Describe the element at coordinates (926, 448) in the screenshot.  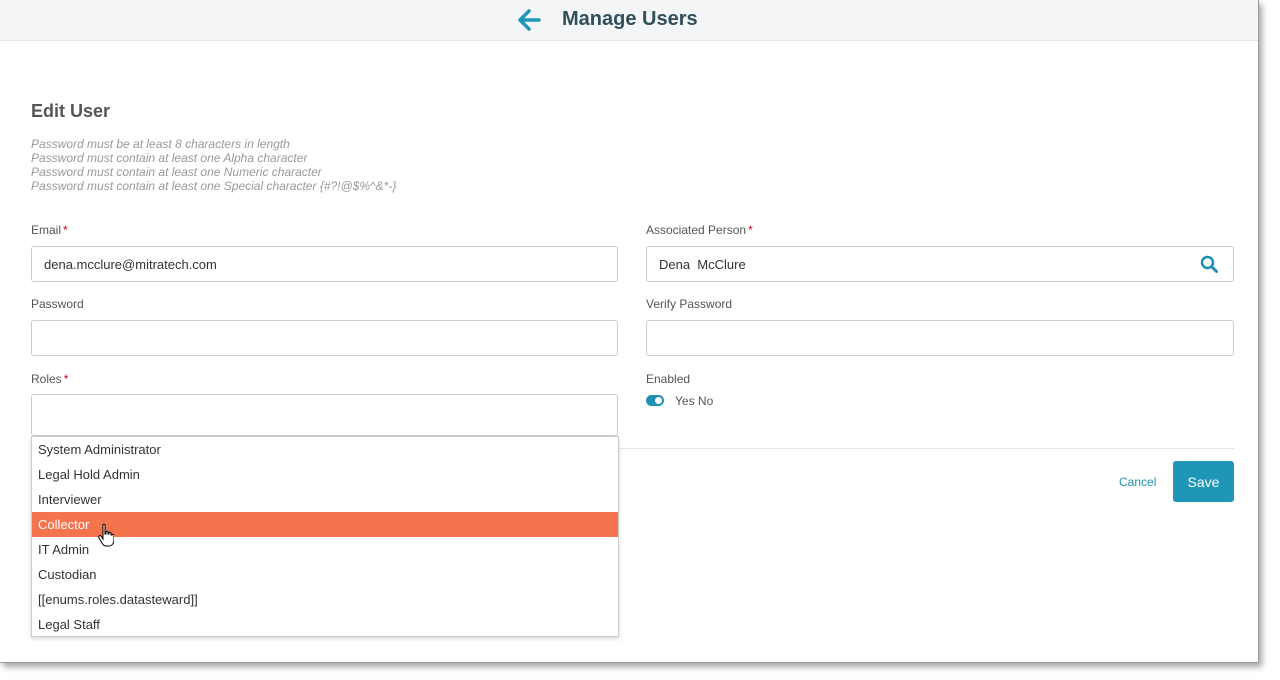
I see `divider` at that location.